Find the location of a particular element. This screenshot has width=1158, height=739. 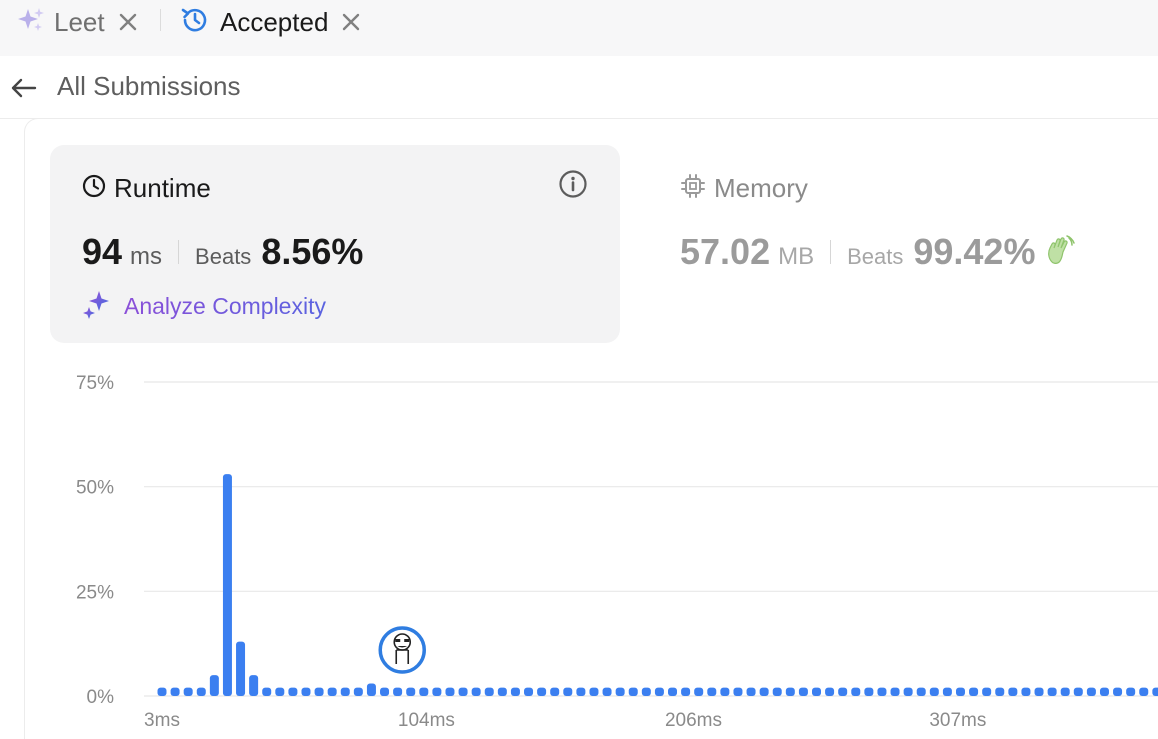

runtime-beats-value: 8.56% is located at coordinates (312, 251).